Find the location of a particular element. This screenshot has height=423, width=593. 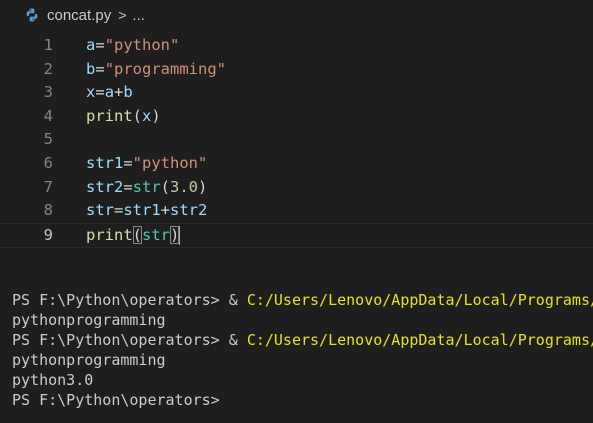

terminal-line: PS F:\Python\operators> is located at coordinates (296, 400).